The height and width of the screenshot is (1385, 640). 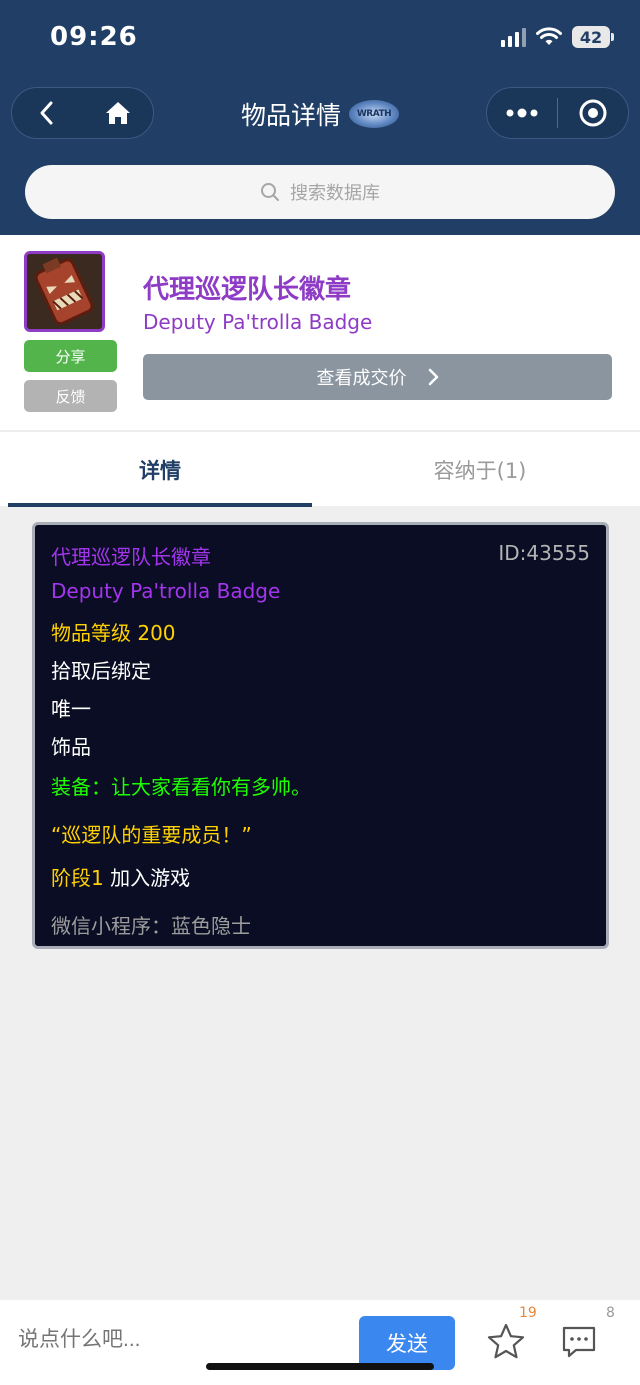 I want to click on comment-count: 8, so click(x=610, y=1313).